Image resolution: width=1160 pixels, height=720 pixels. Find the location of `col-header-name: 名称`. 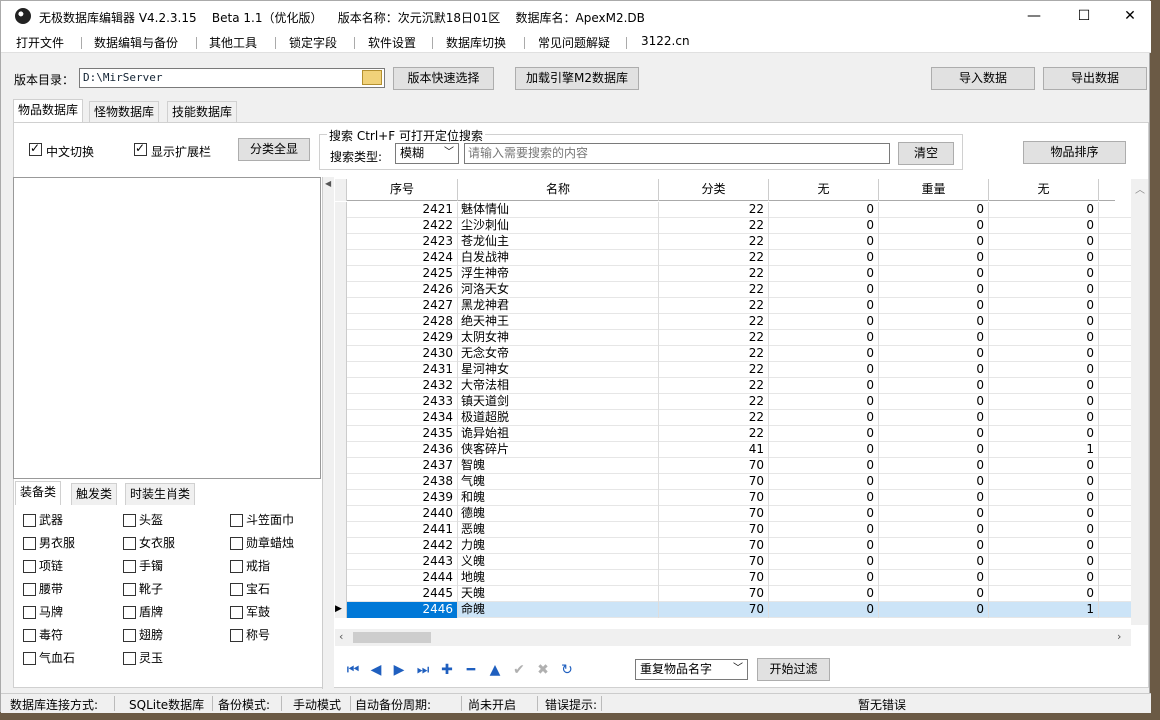

col-header-name: 名称 is located at coordinates (558, 190).